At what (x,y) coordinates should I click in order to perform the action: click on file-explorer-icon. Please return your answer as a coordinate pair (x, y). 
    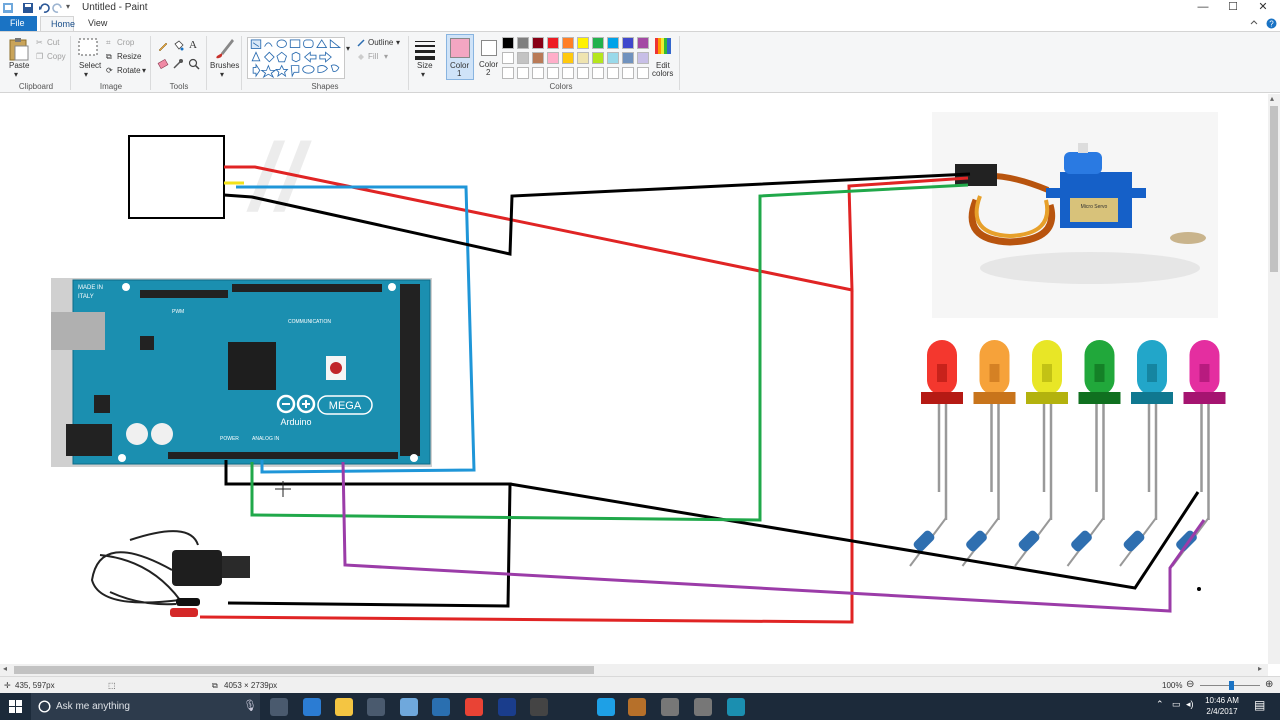
    Looking at the image, I should click on (344, 707).